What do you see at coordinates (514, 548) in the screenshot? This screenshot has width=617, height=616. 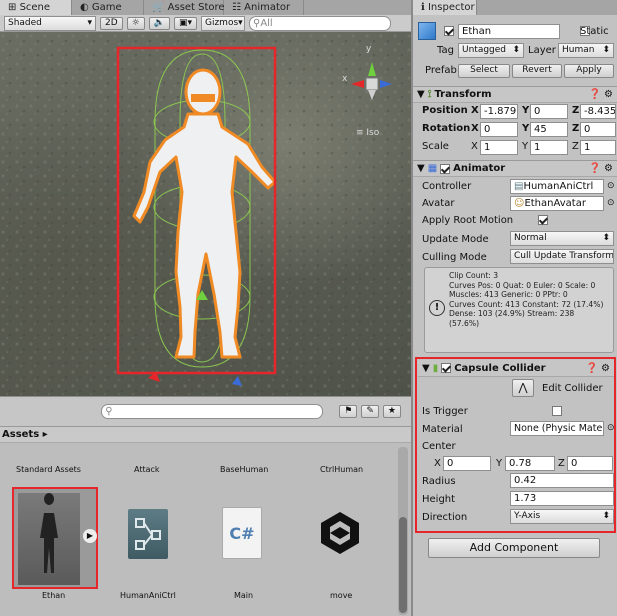 I see `add-component-button: Add Component` at bounding box center [514, 548].